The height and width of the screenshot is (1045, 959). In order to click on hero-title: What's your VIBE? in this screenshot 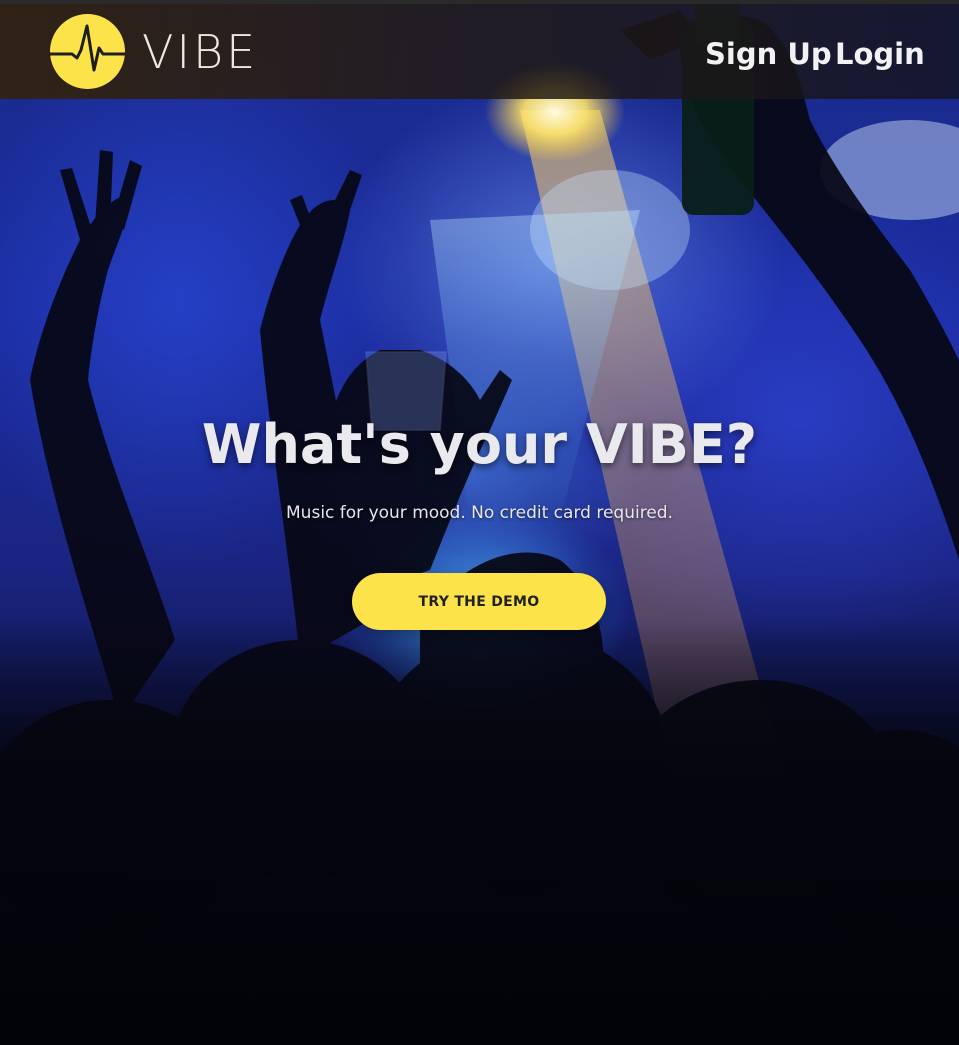, I will do `click(479, 444)`.